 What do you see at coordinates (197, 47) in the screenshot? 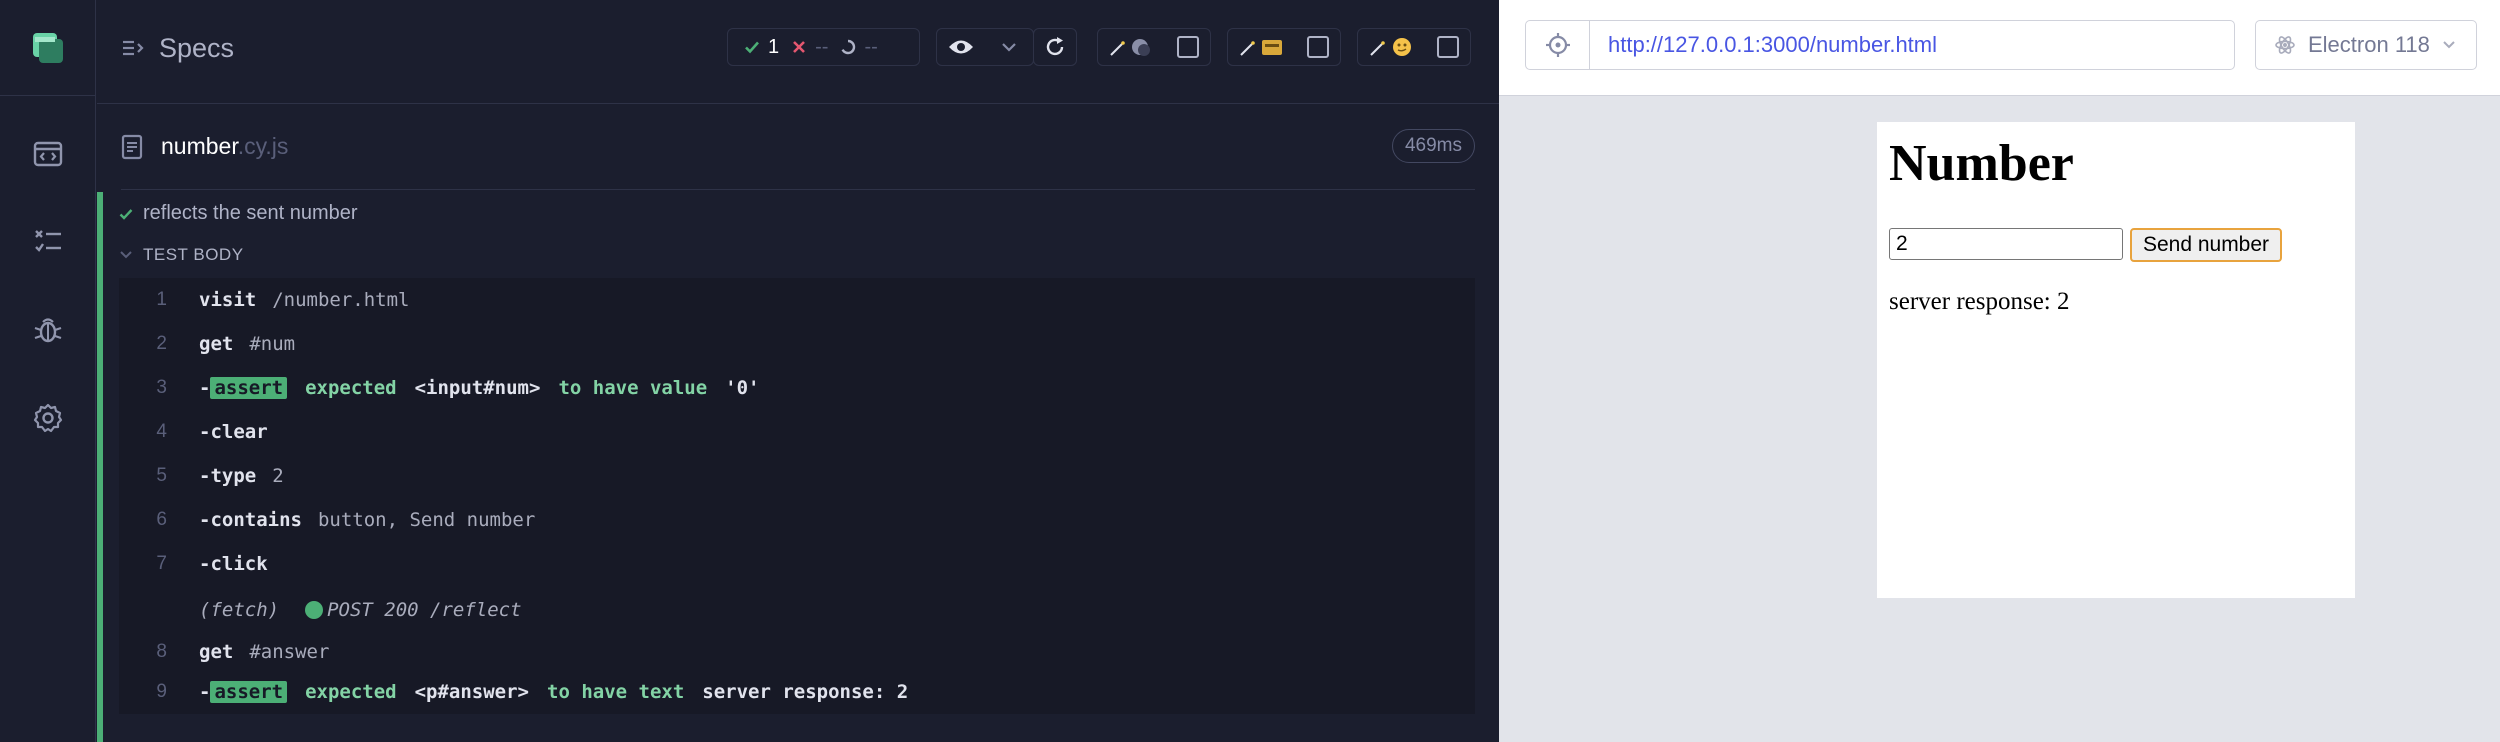
I see `specs-label: Specs` at bounding box center [197, 47].